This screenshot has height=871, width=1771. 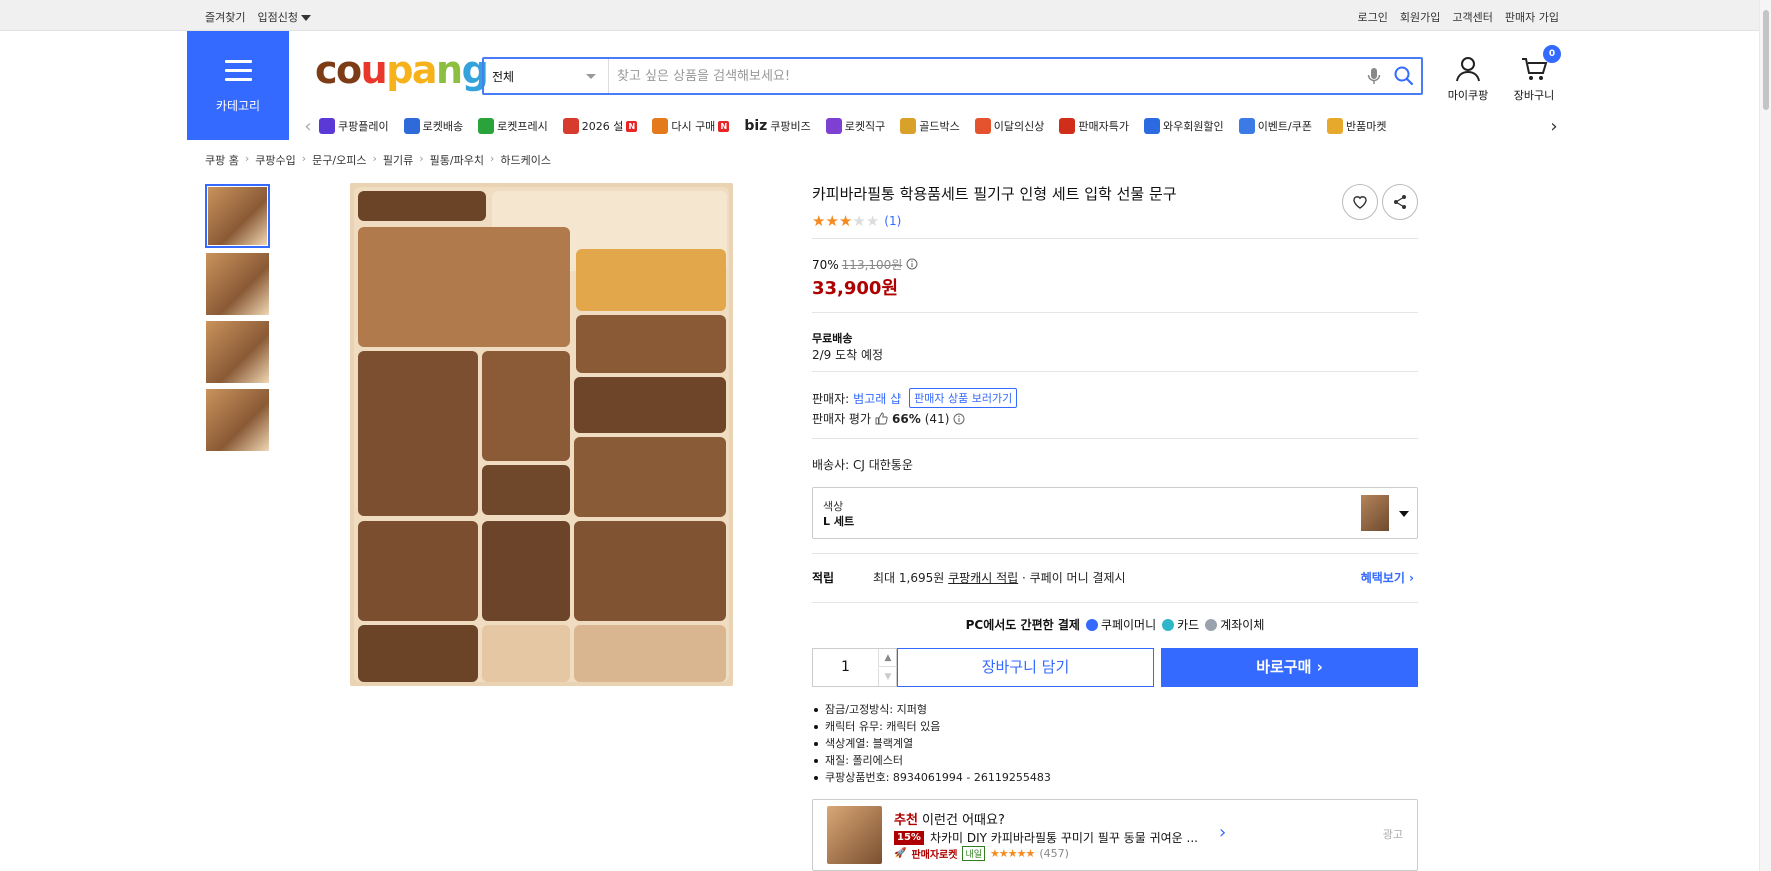 I want to click on seller-products-button: 판매자 상품 보러가기, so click(x=963, y=398).